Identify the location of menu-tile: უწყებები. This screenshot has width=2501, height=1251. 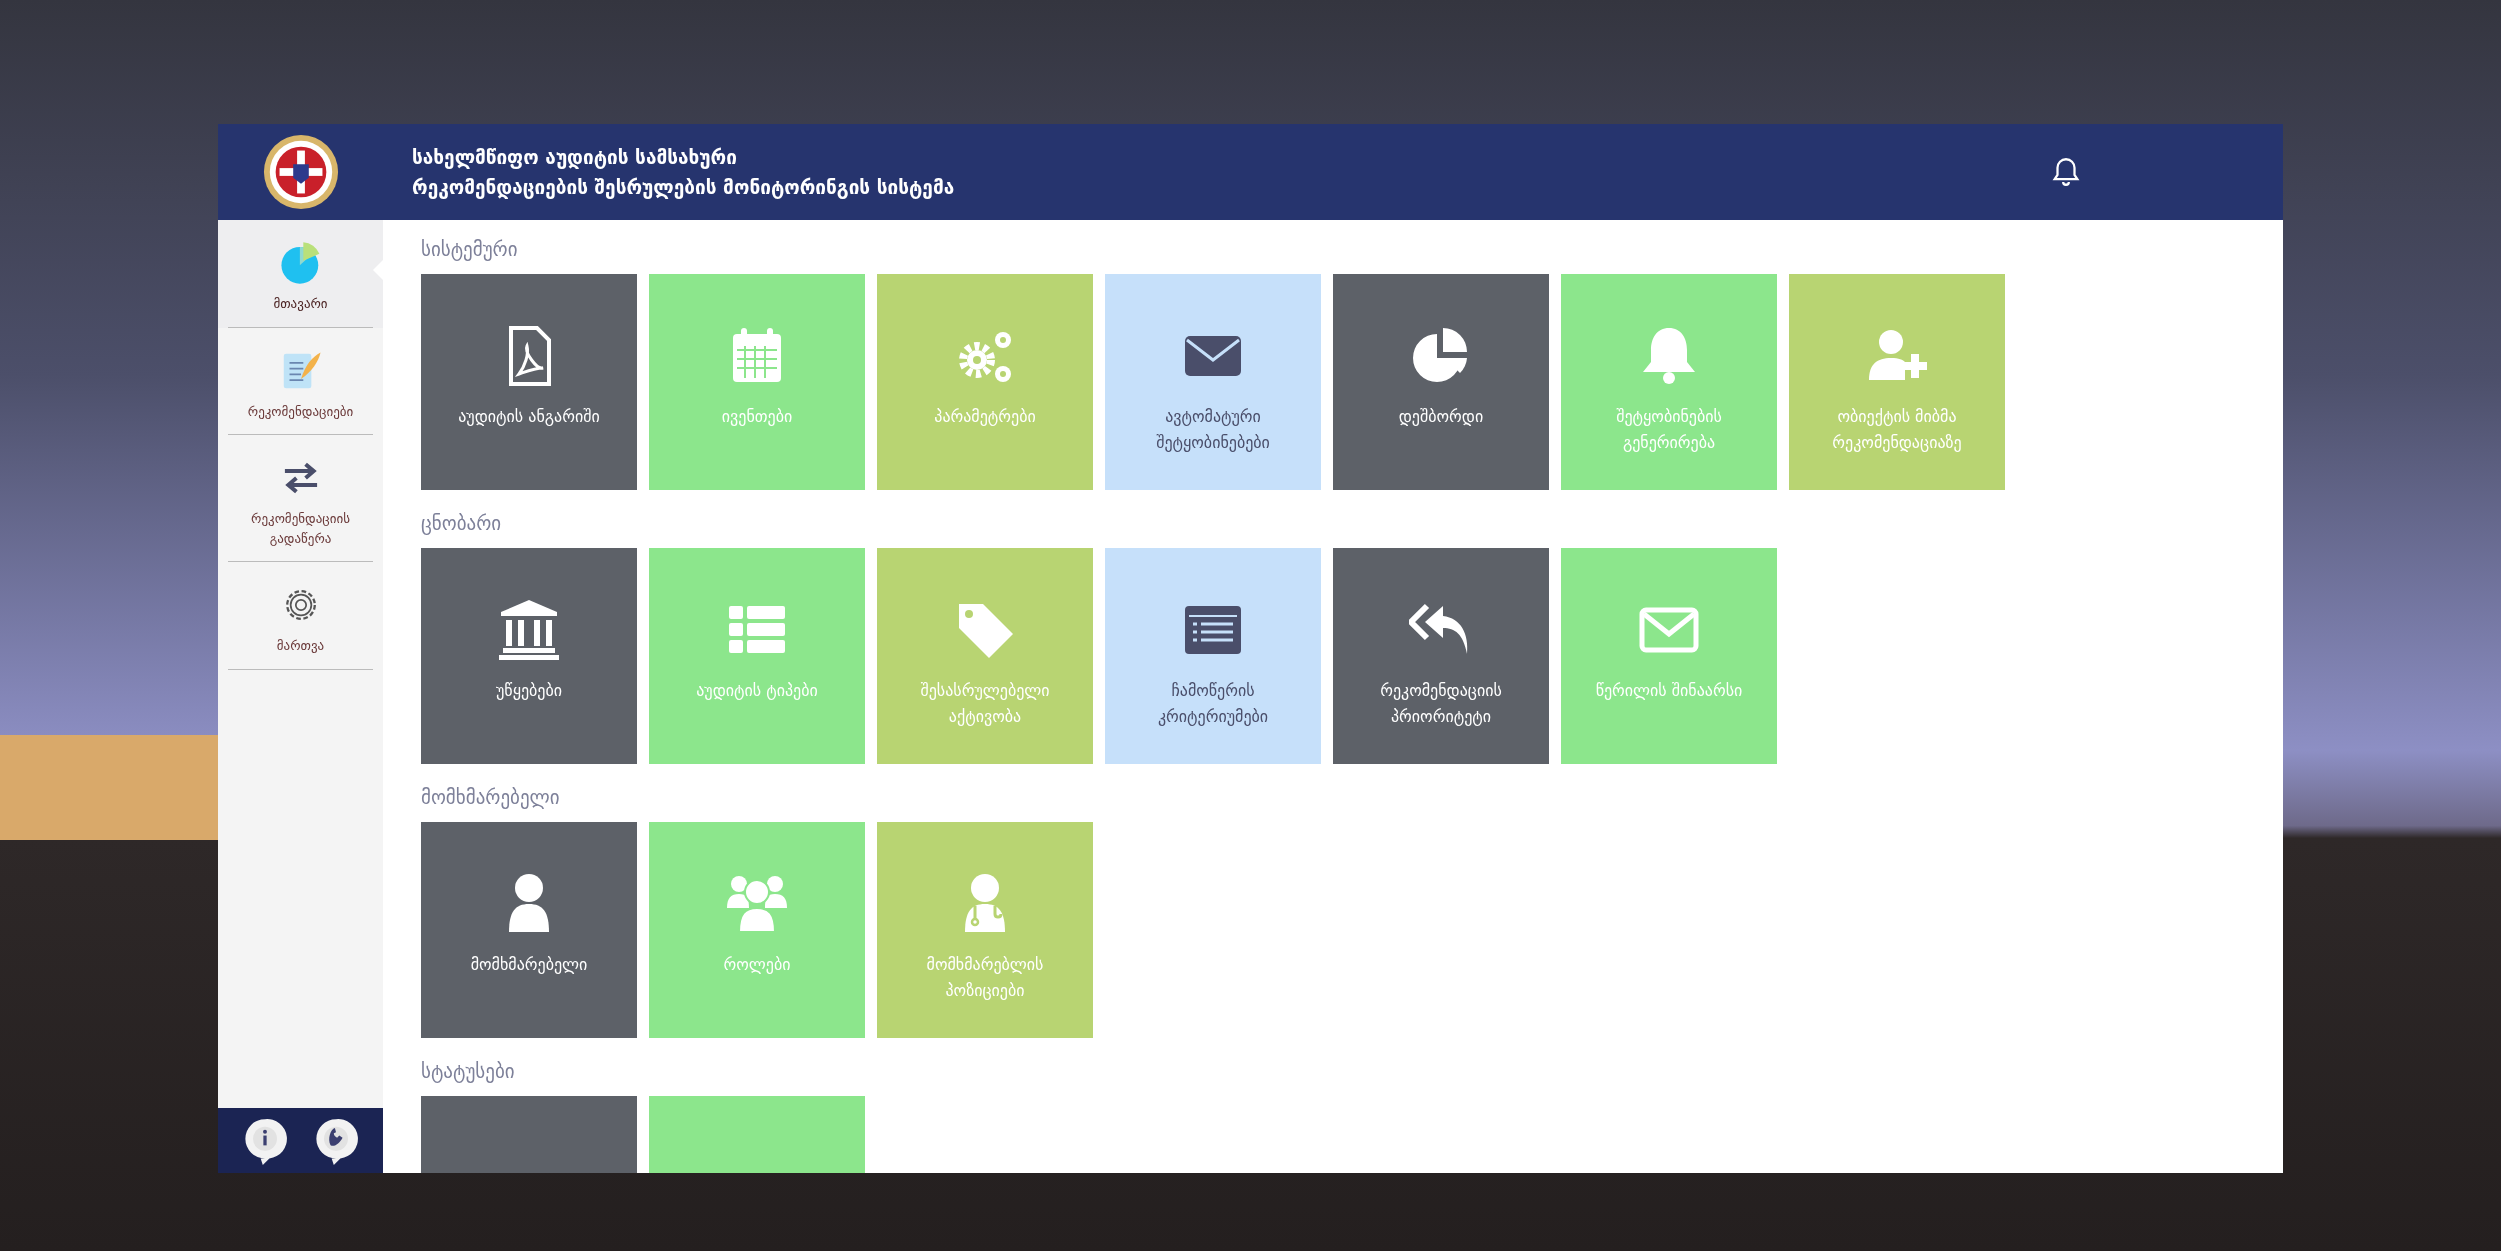
(529, 656).